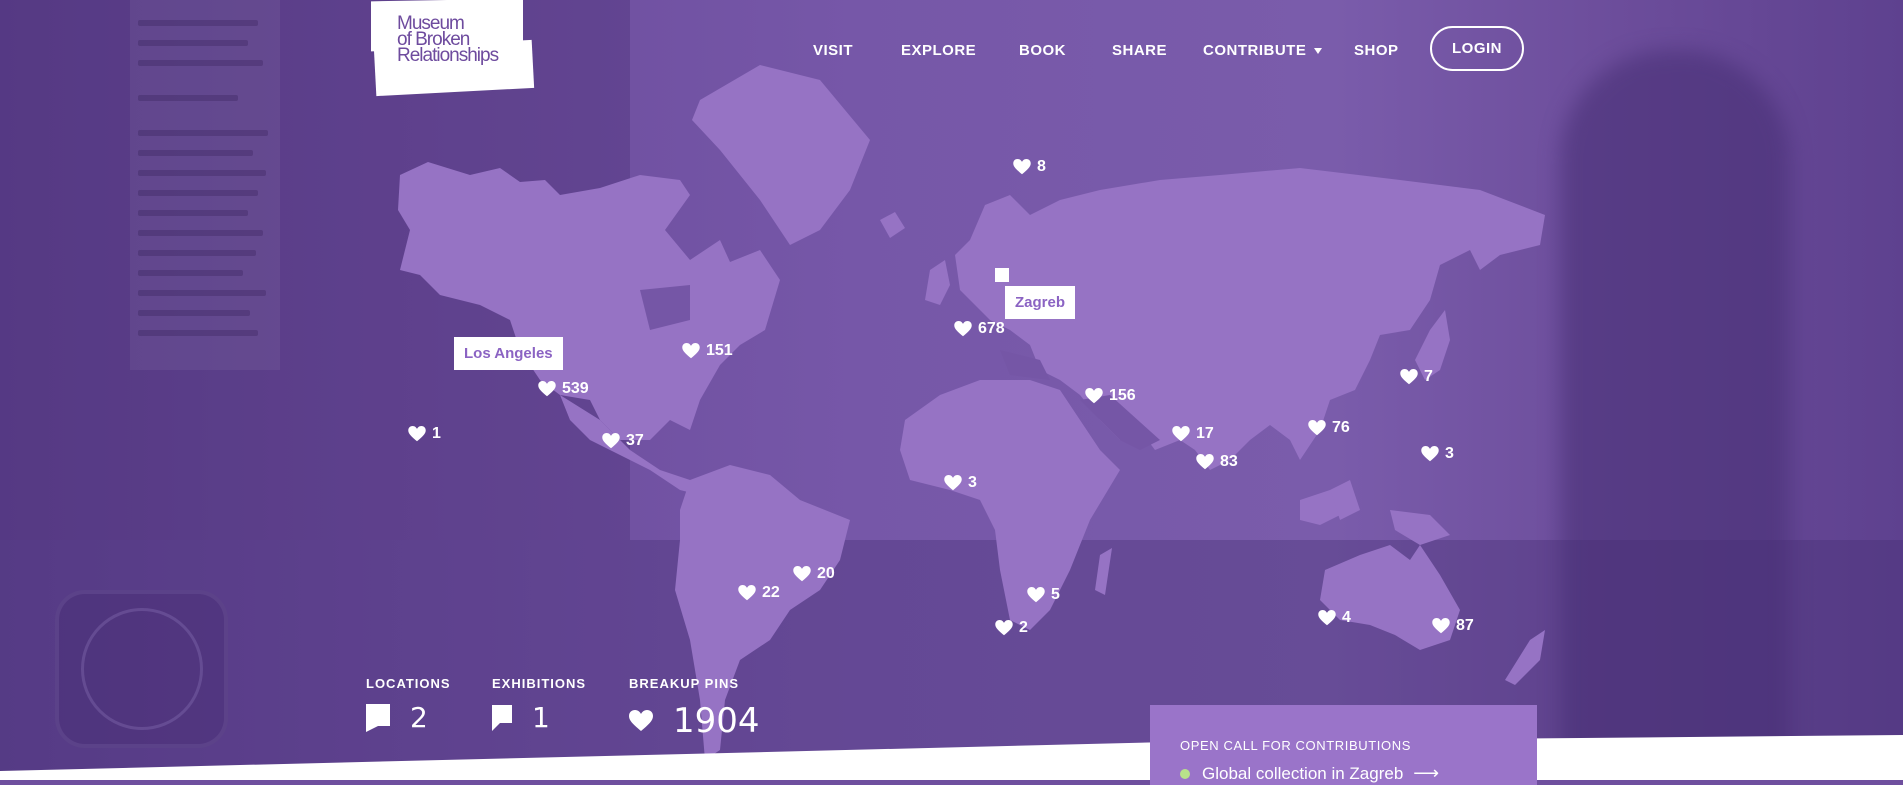  I want to click on land-iceland, so click(892, 225).